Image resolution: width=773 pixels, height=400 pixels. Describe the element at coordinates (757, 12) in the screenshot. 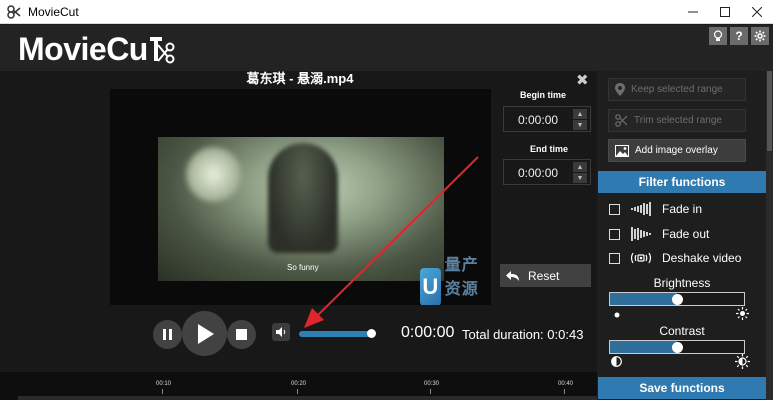

I see `close-window-button` at that location.